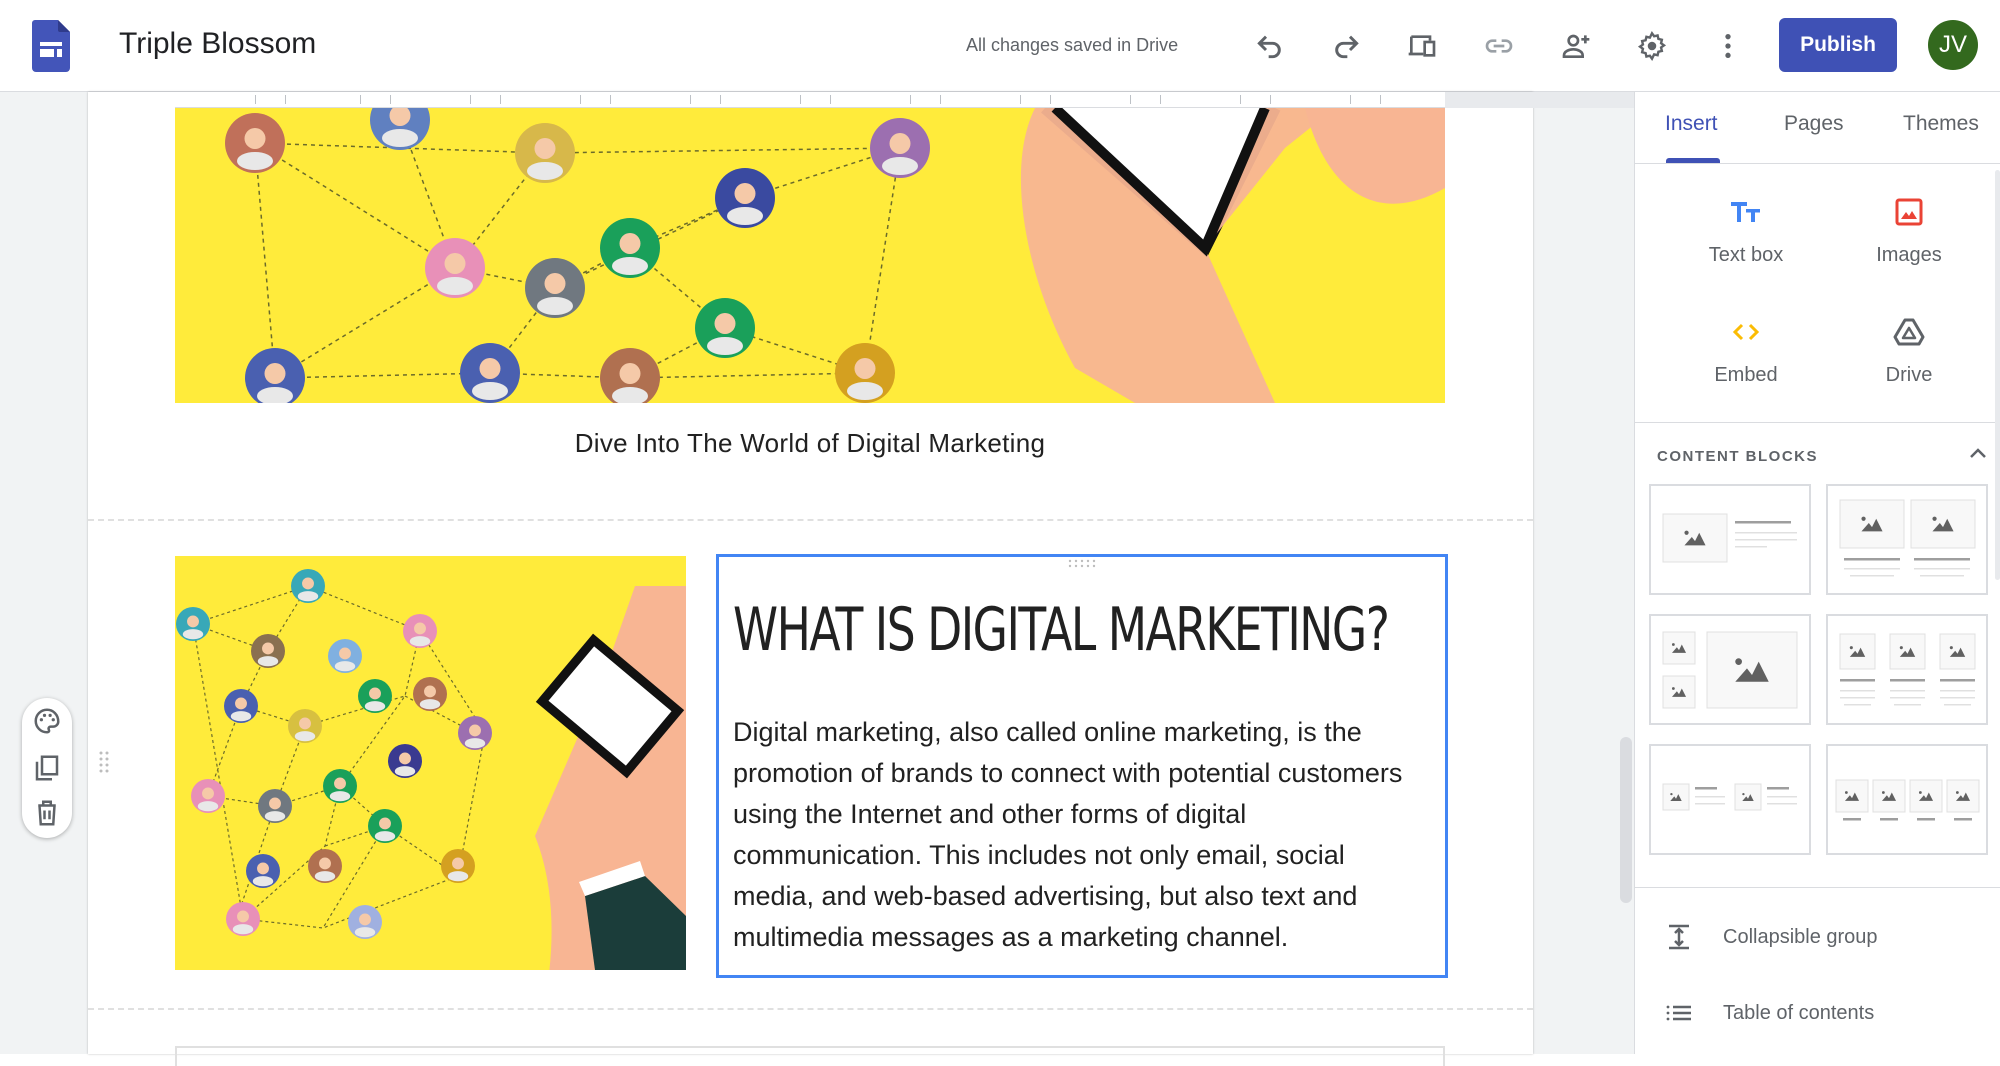 Image resolution: width=2000 pixels, height=1066 pixels. Describe the element at coordinates (1909, 375) in the screenshot. I see `insert-drive-label: Drive` at that location.